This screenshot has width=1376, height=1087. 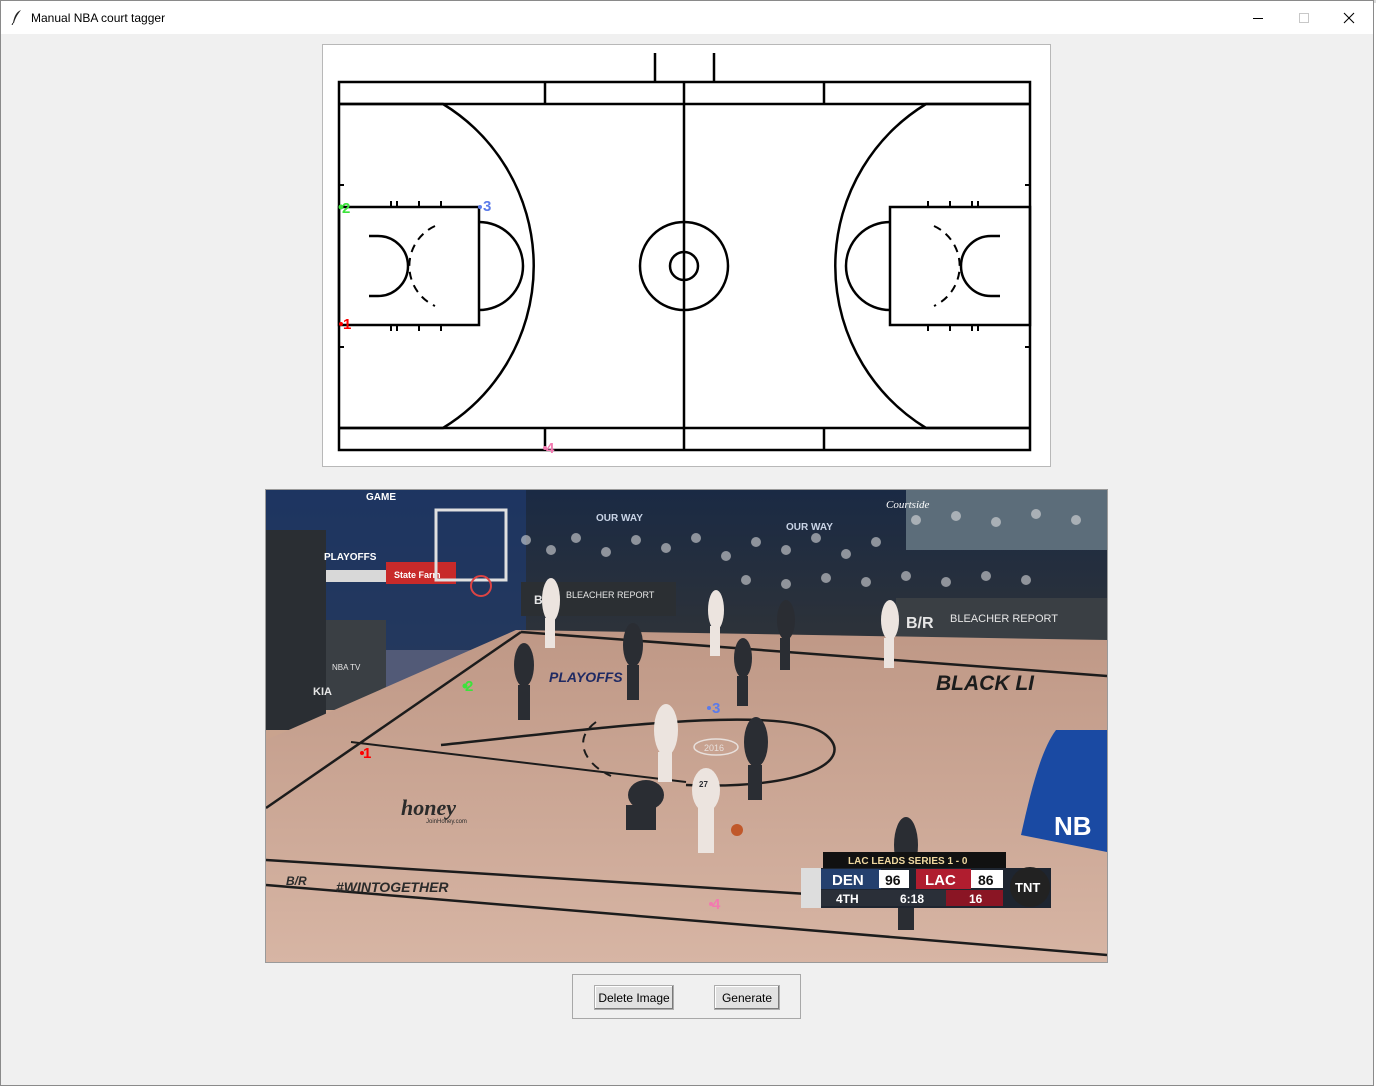 What do you see at coordinates (847, 899) in the screenshot?
I see `scoreboard-period: 4TH` at bounding box center [847, 899].